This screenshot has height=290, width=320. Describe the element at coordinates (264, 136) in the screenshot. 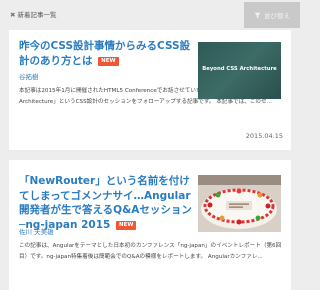

I see `article-date: 2015.04.15` at that location.